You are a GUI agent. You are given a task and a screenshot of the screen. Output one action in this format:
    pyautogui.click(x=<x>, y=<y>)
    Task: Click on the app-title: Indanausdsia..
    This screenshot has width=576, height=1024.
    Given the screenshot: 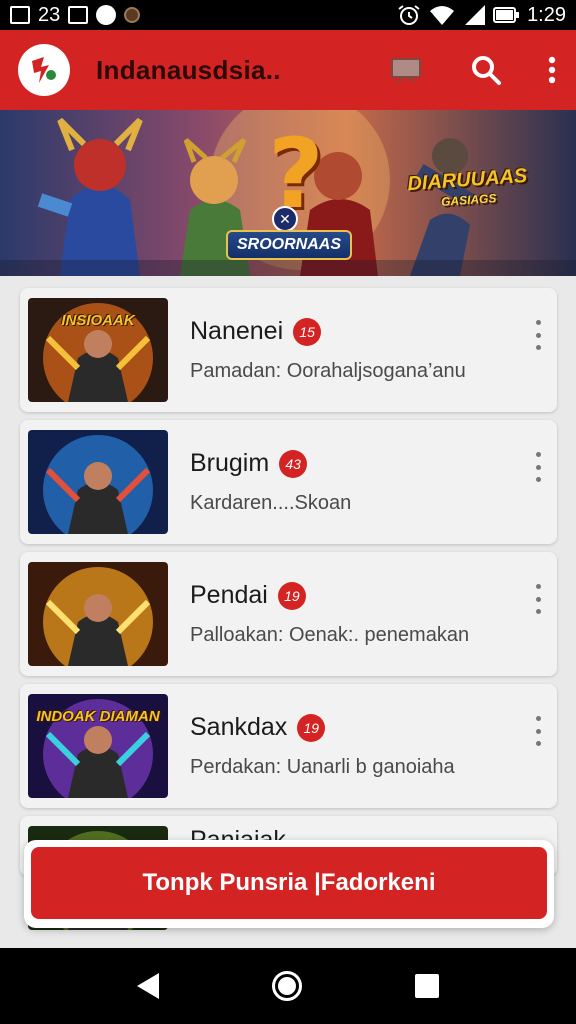 What is the action you would take?
    pyautogui.click(x=188, y=69)
    